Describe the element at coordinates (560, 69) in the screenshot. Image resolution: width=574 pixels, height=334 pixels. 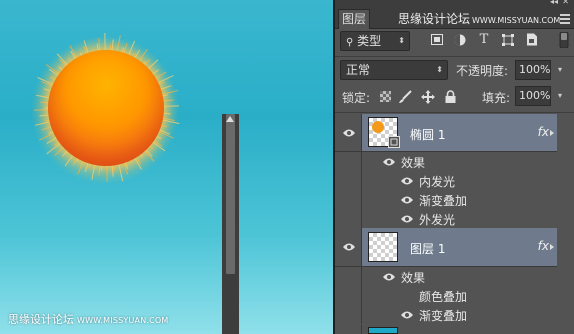
I see `opacity-dropdown-icon: ▾` at that location.